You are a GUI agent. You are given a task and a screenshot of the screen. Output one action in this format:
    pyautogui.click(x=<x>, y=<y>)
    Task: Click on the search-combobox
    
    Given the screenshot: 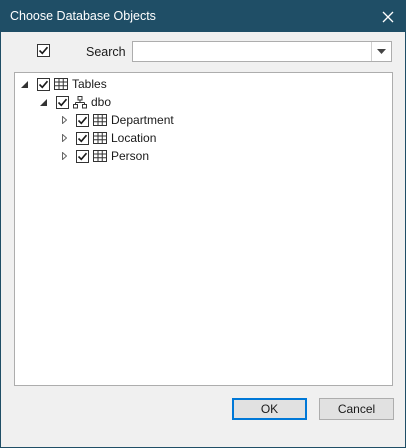 What is the action you would take?
    pyautogui.click(x=262, y=51)
    